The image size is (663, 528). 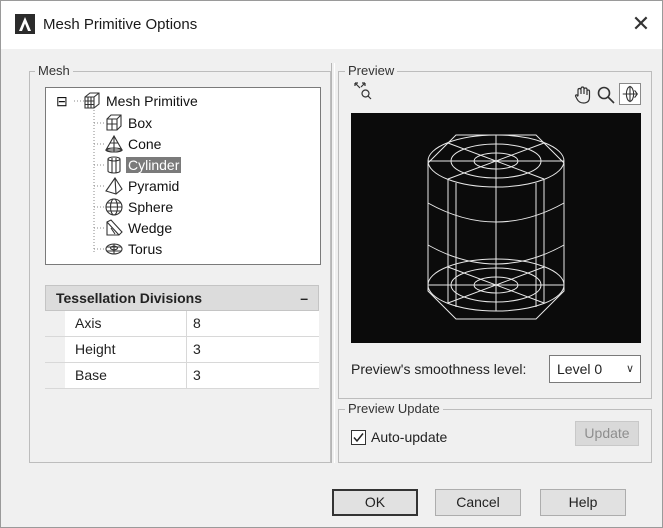 I want to click on tree-connector-lines, so click(x=89, y=176).